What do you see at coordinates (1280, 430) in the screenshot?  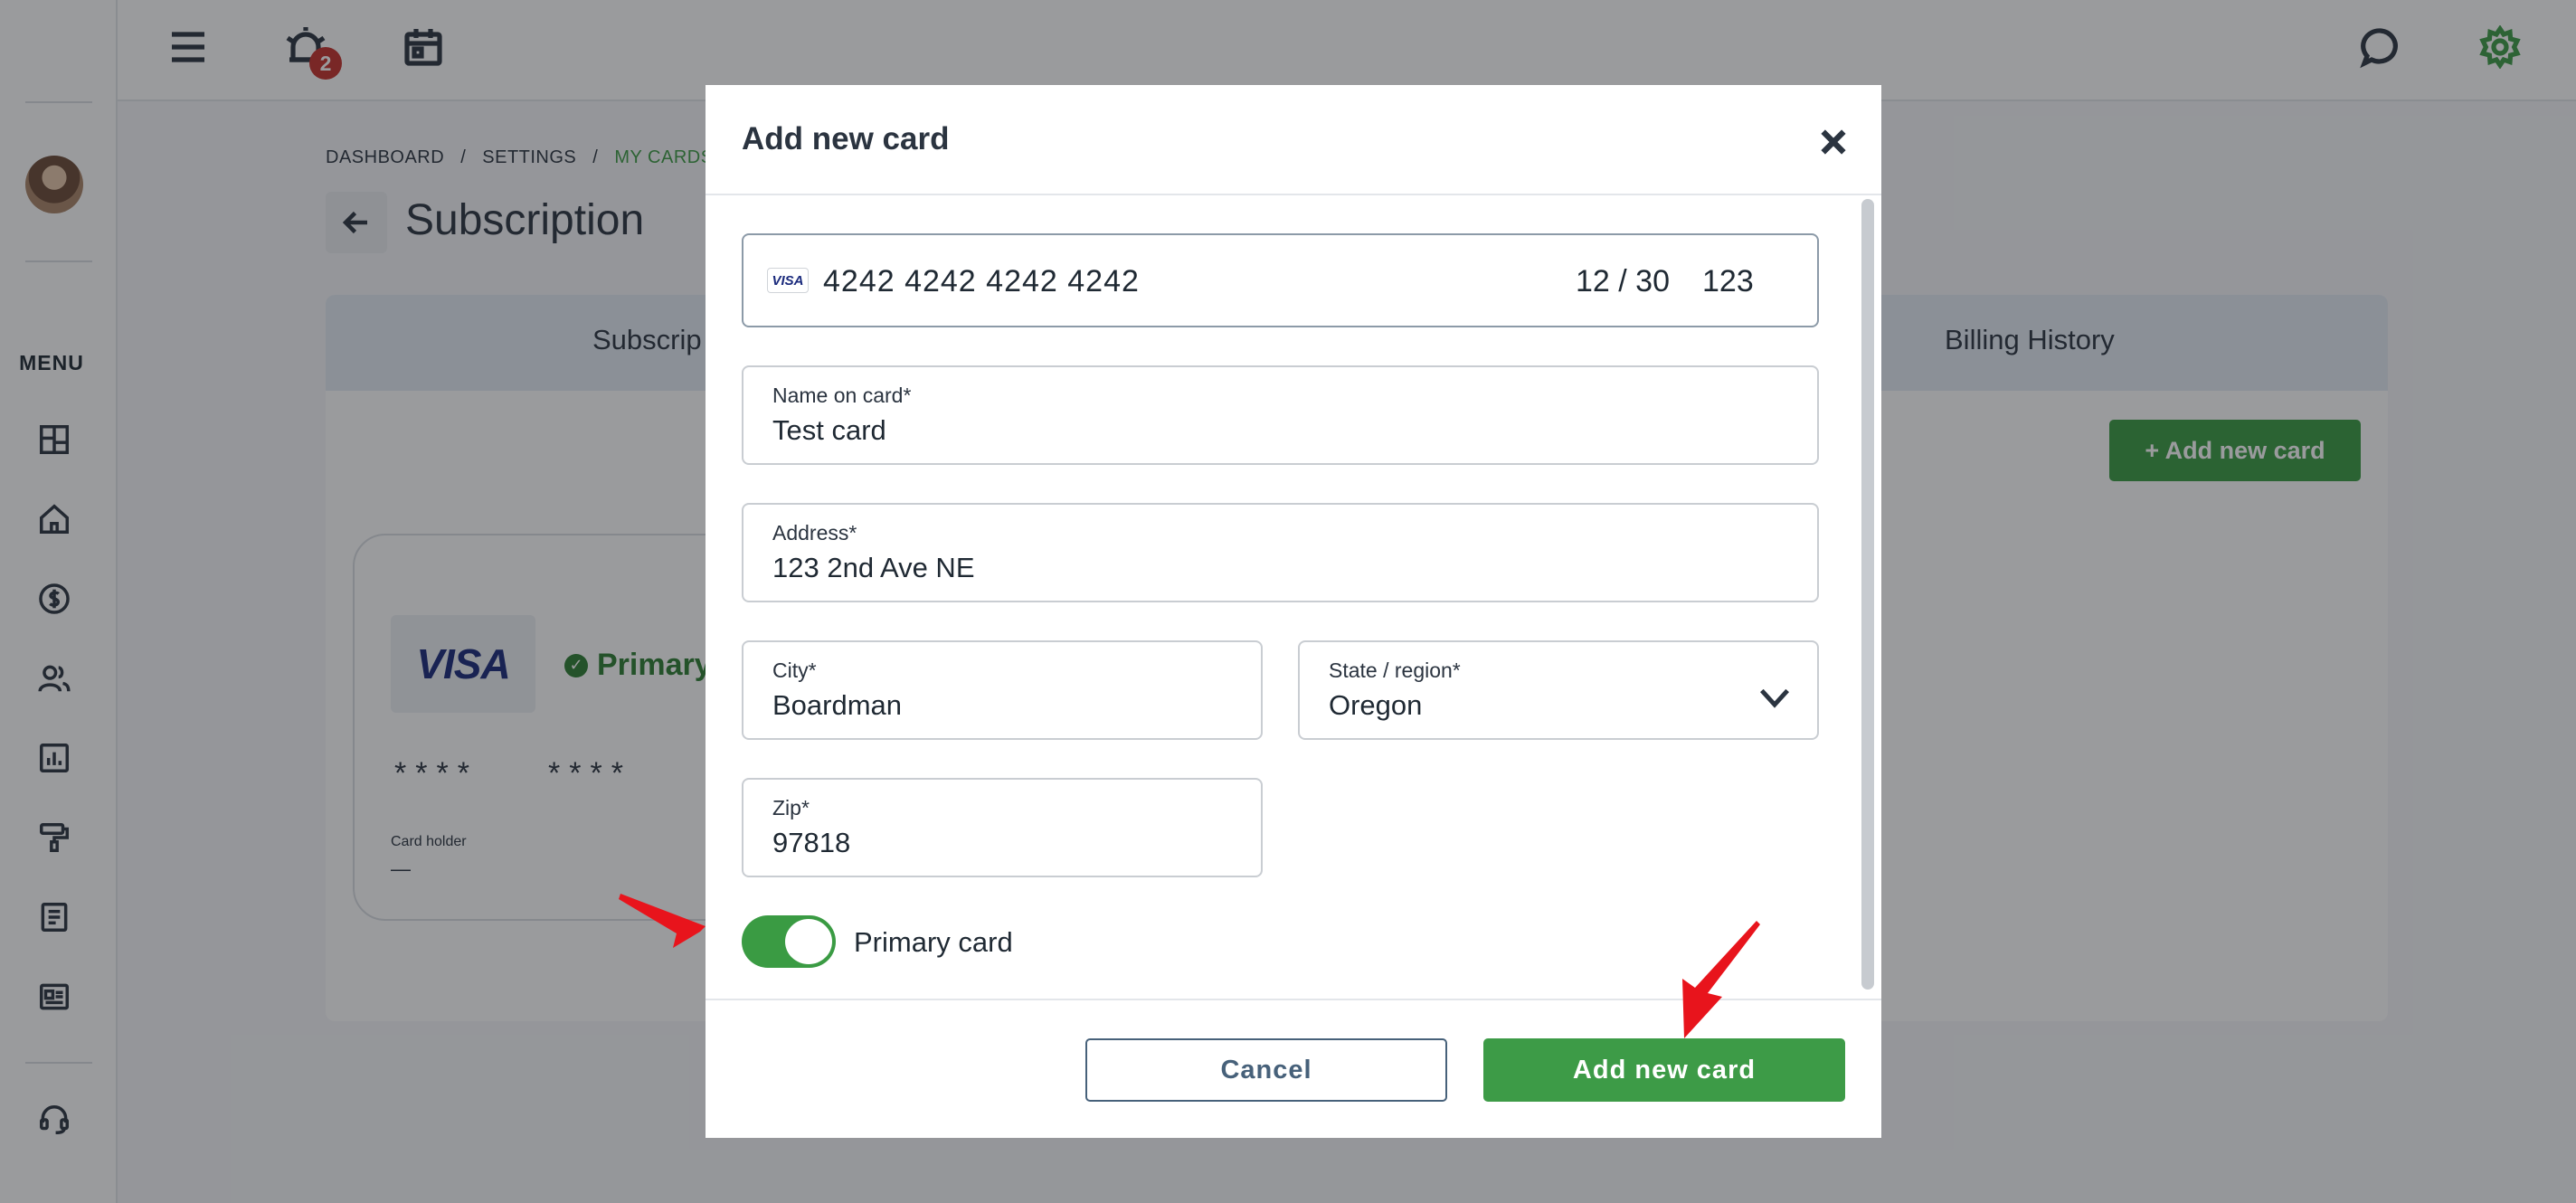 I see `name-on-card-input` at bounding box center [1280, 430].